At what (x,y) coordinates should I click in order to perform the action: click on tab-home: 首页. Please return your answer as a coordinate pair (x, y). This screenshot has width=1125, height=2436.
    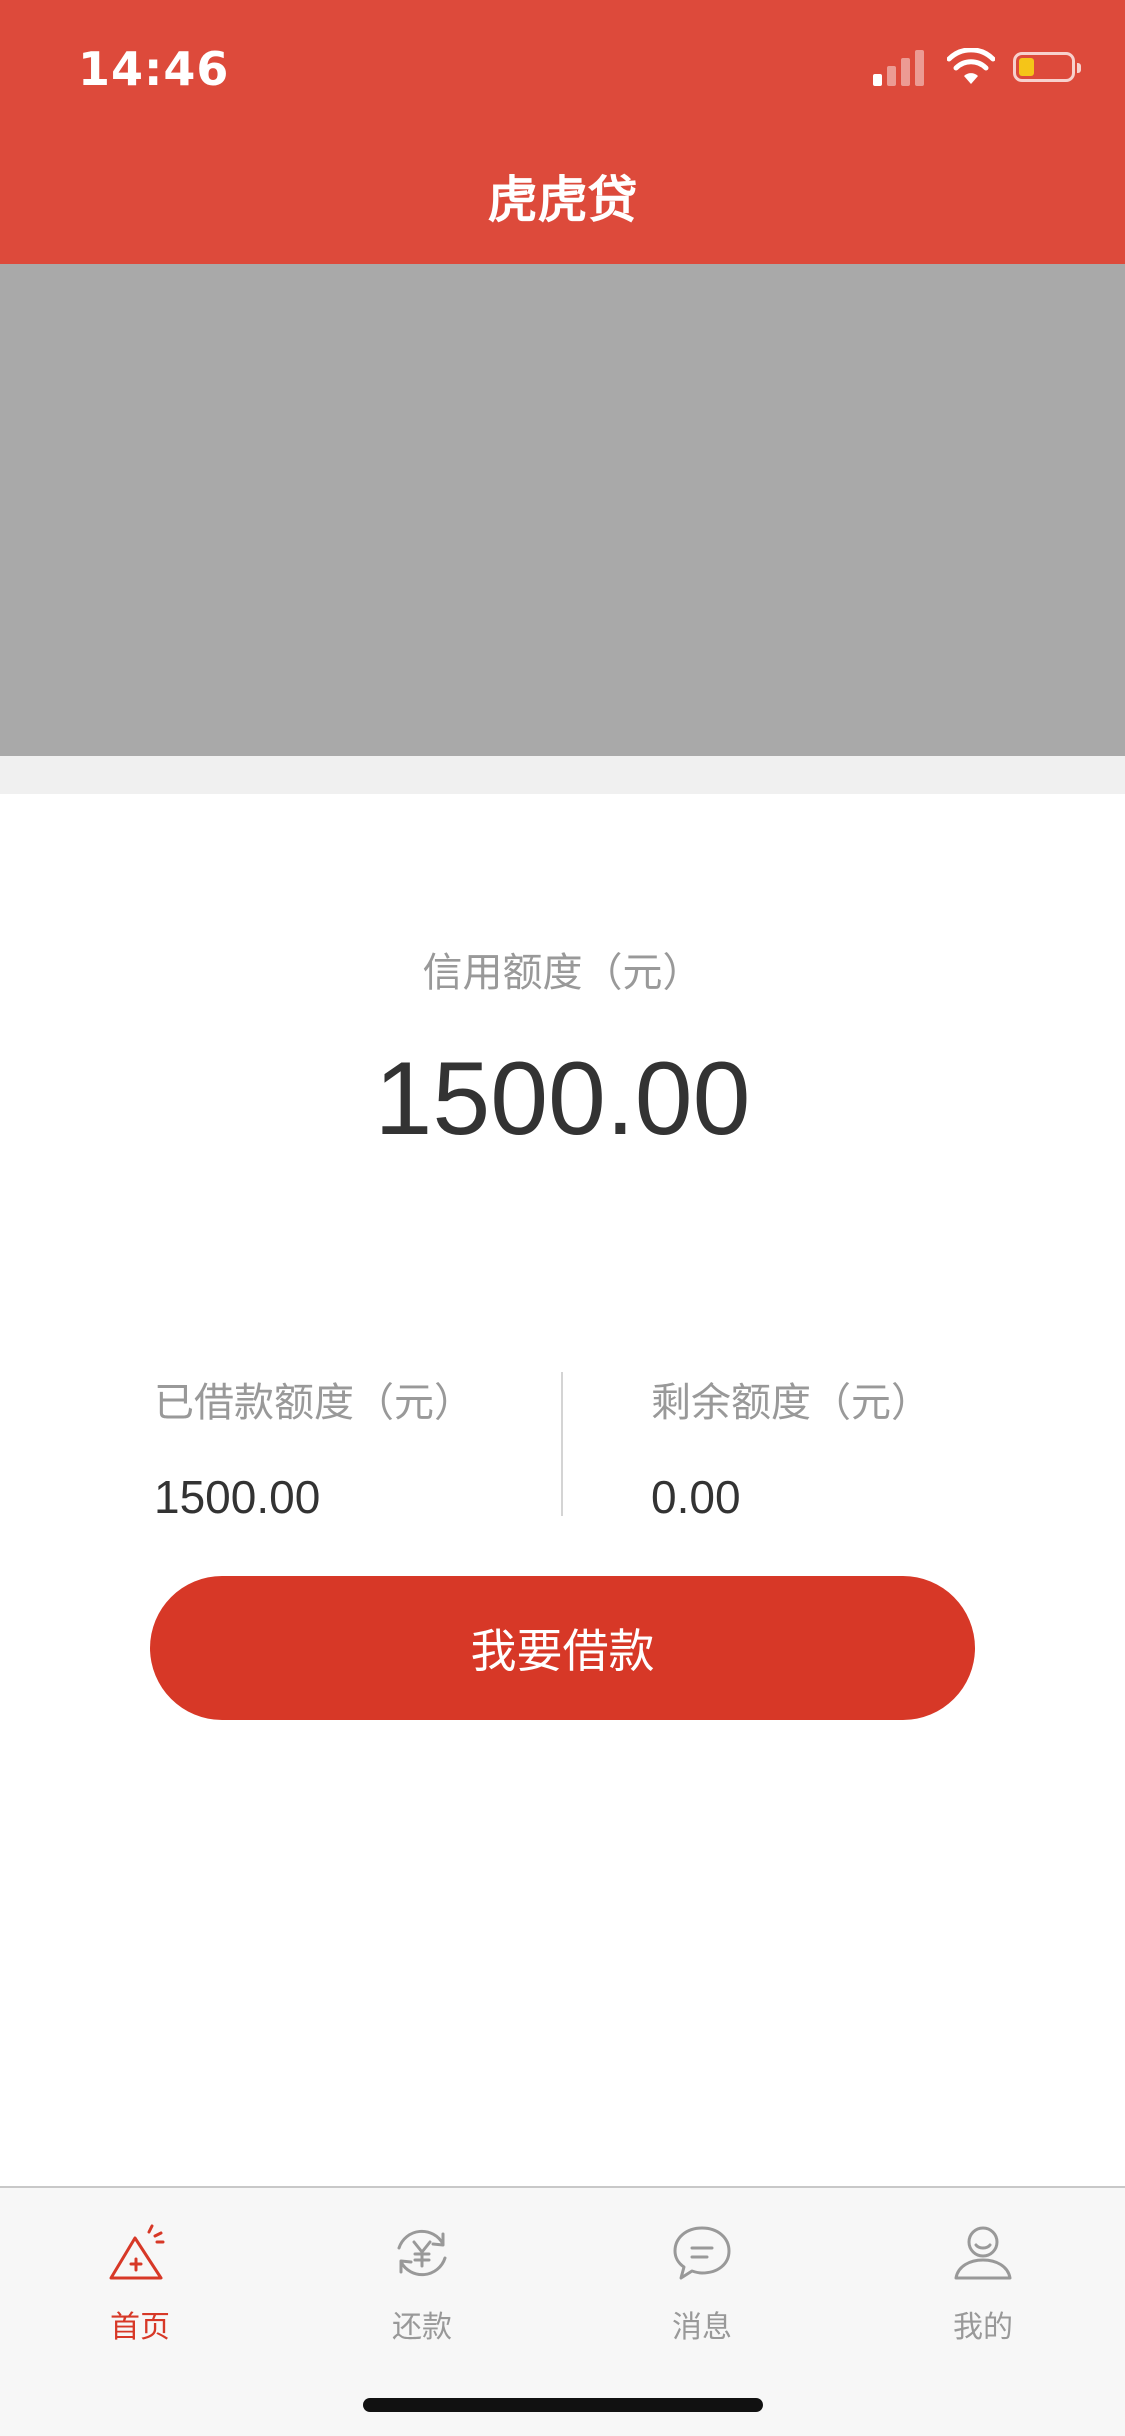
    Looking at the image, I should click on (140, 2282).